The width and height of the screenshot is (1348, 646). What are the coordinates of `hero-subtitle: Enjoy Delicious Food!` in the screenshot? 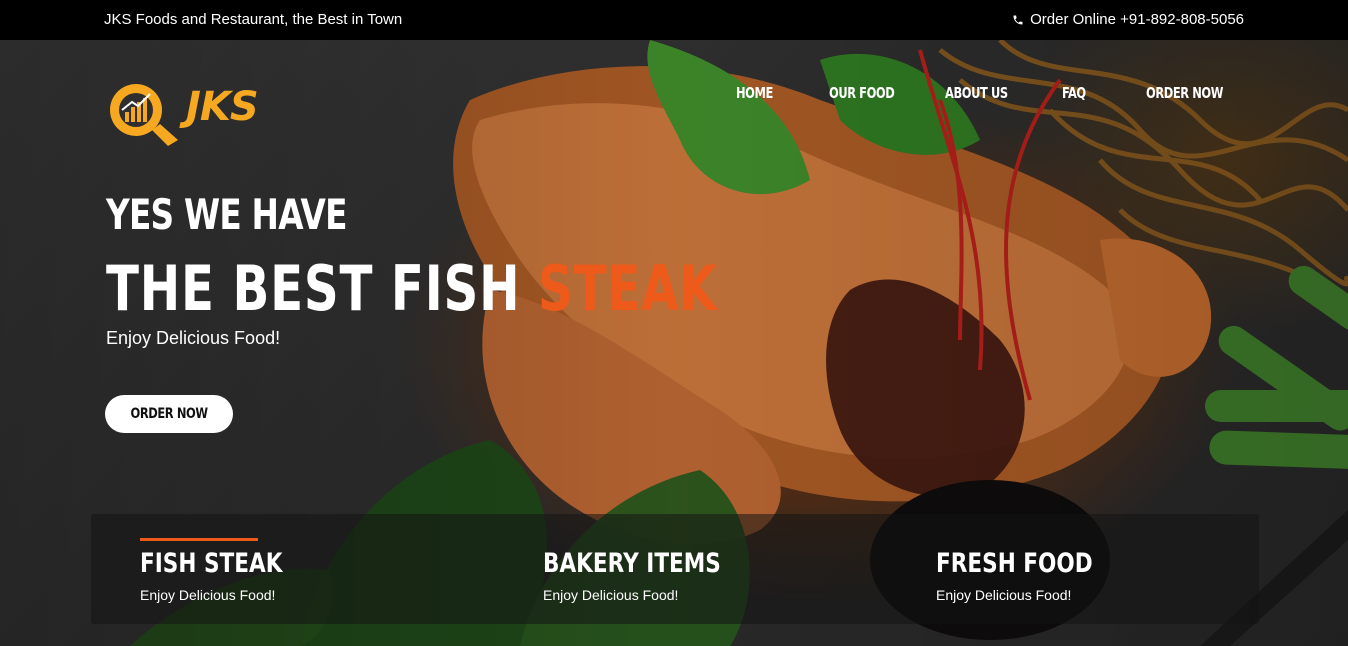 It's located at (193, 338).